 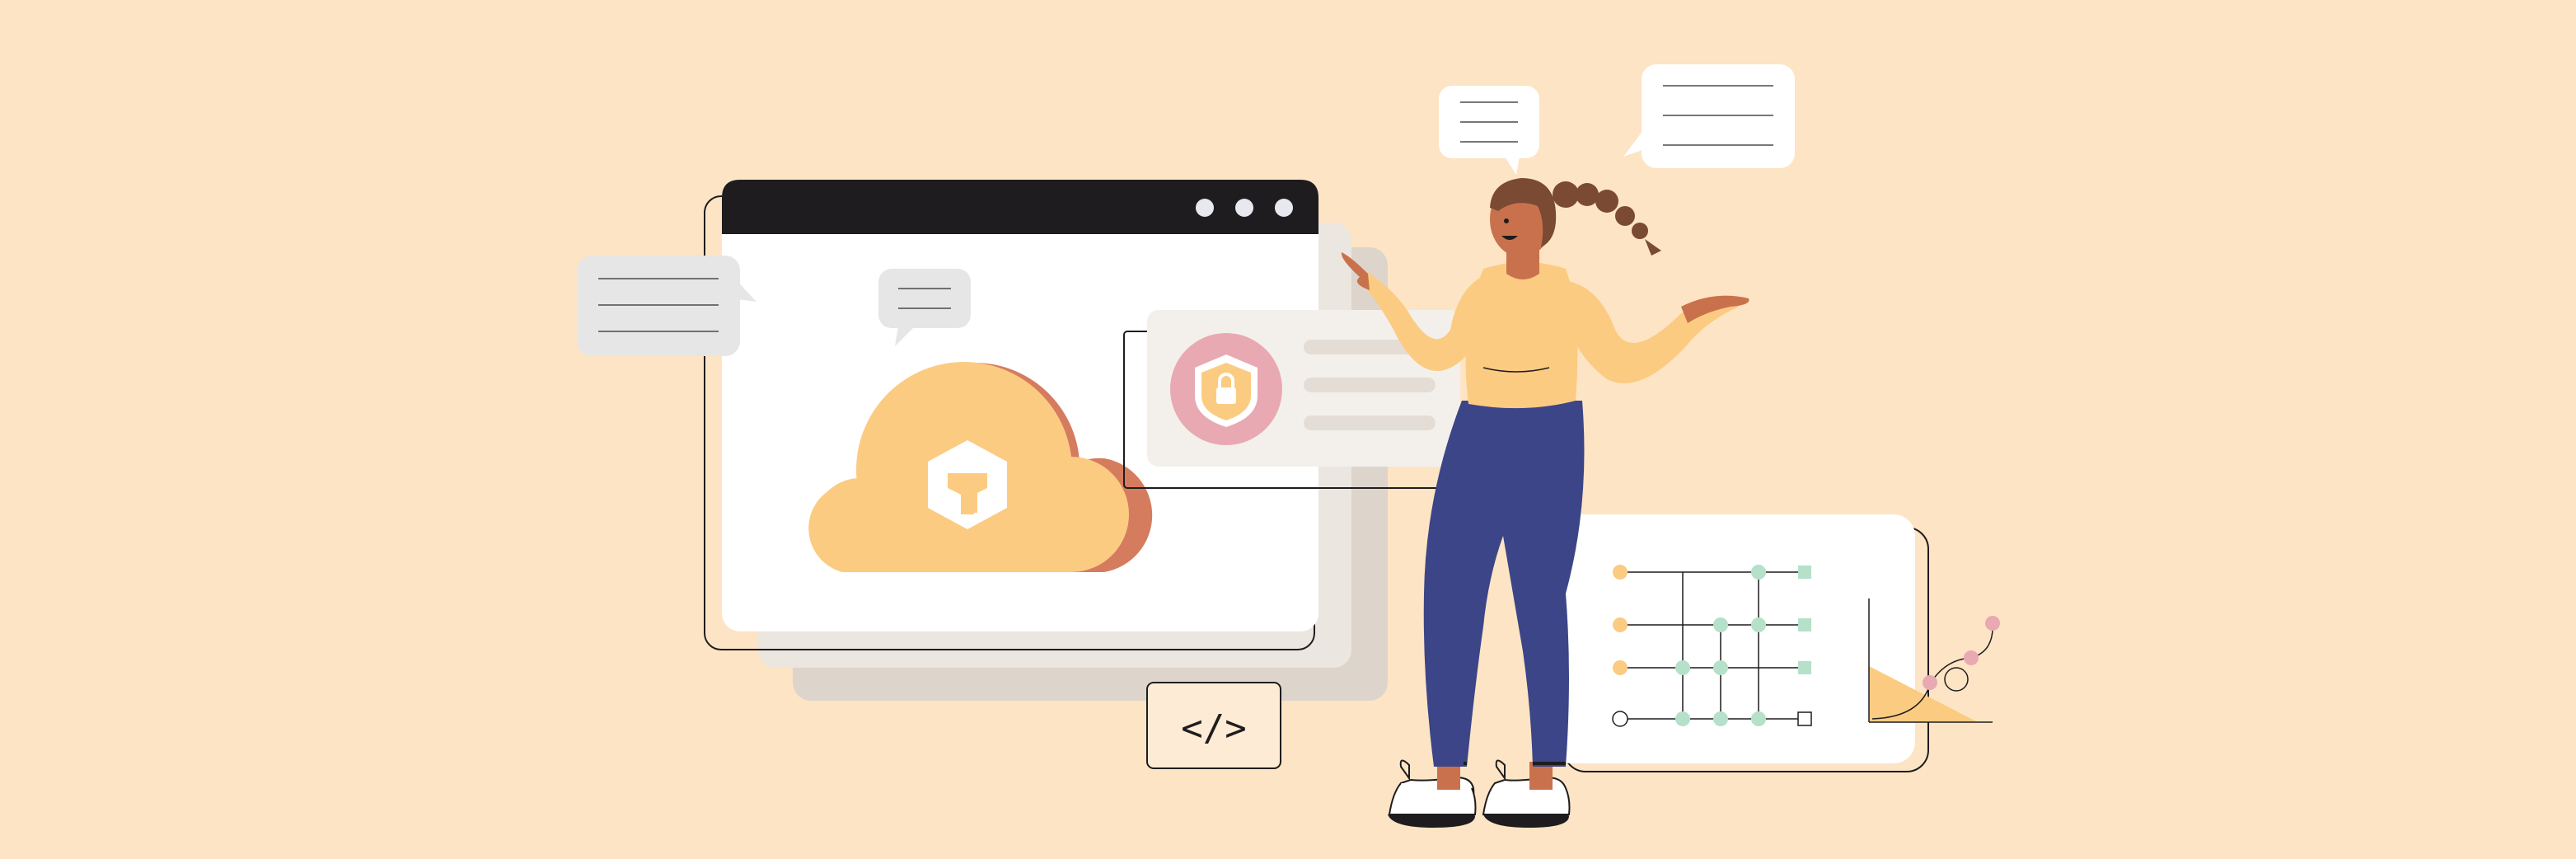 What do you see at coordinates (1432, 793) in the screenshot?
I see `shoe-left` at bounding box center [1432, 793].